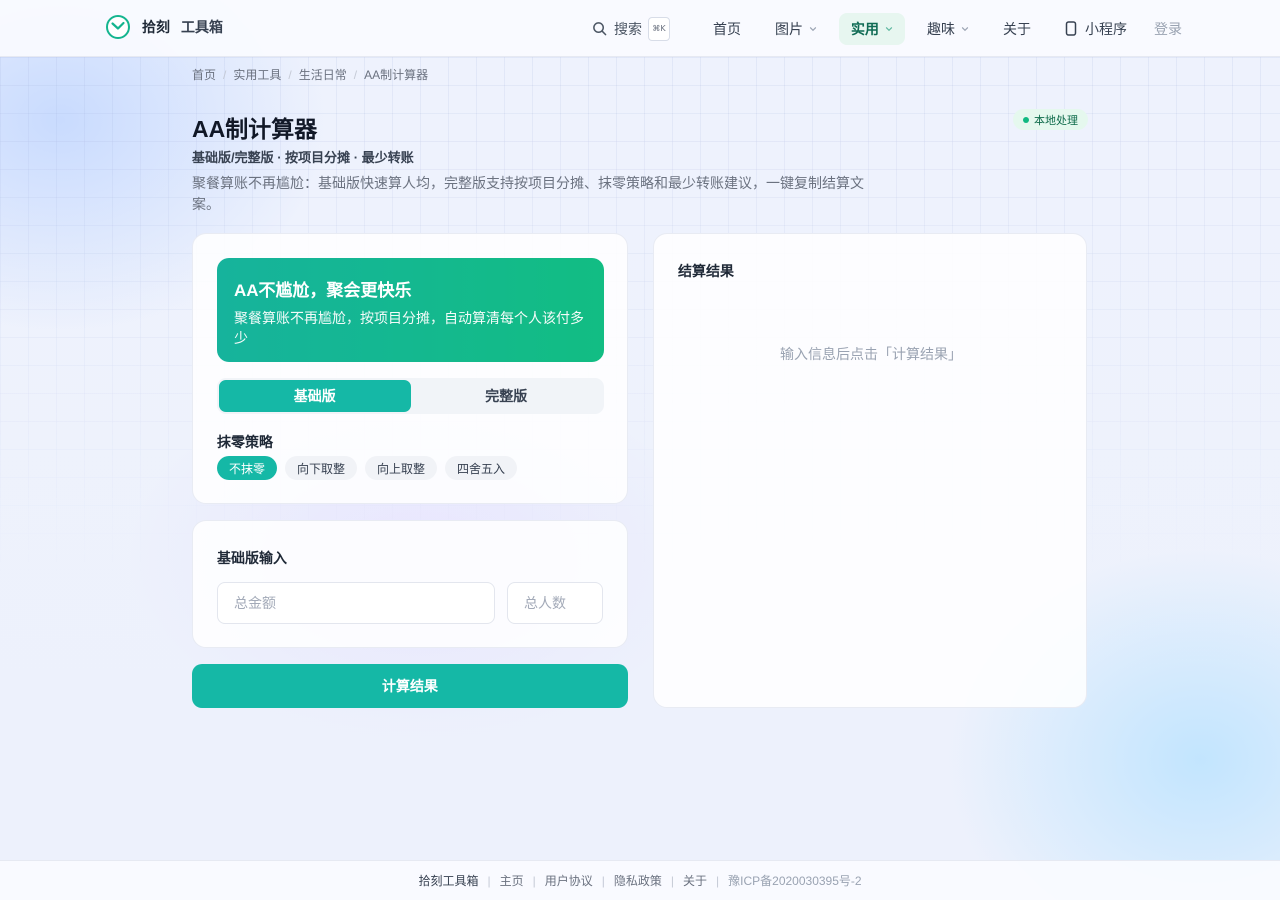 This screenshot has width=1280, height=900. I want to click on nav-item-label: 首页, so click(727, 28).